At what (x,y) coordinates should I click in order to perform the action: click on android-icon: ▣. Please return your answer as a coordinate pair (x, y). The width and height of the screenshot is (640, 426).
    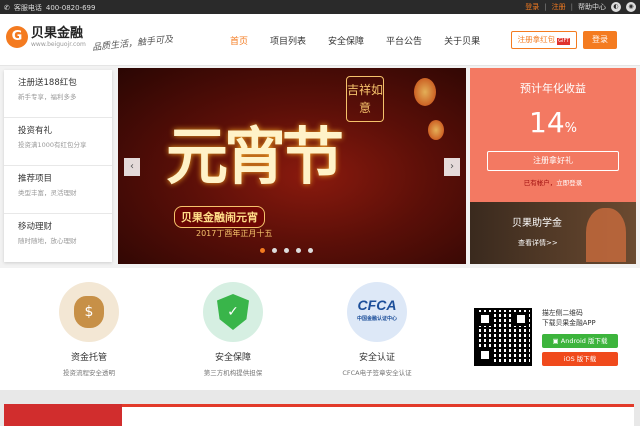
    Looking at the image, I should click on (555, 341).